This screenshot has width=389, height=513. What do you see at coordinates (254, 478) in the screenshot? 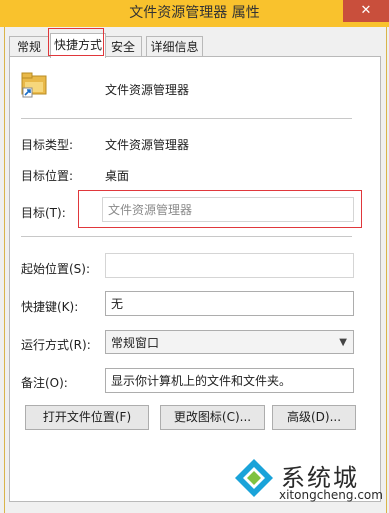
I see `xitongcheng-logo-icon` at bounding box center [254, 478].